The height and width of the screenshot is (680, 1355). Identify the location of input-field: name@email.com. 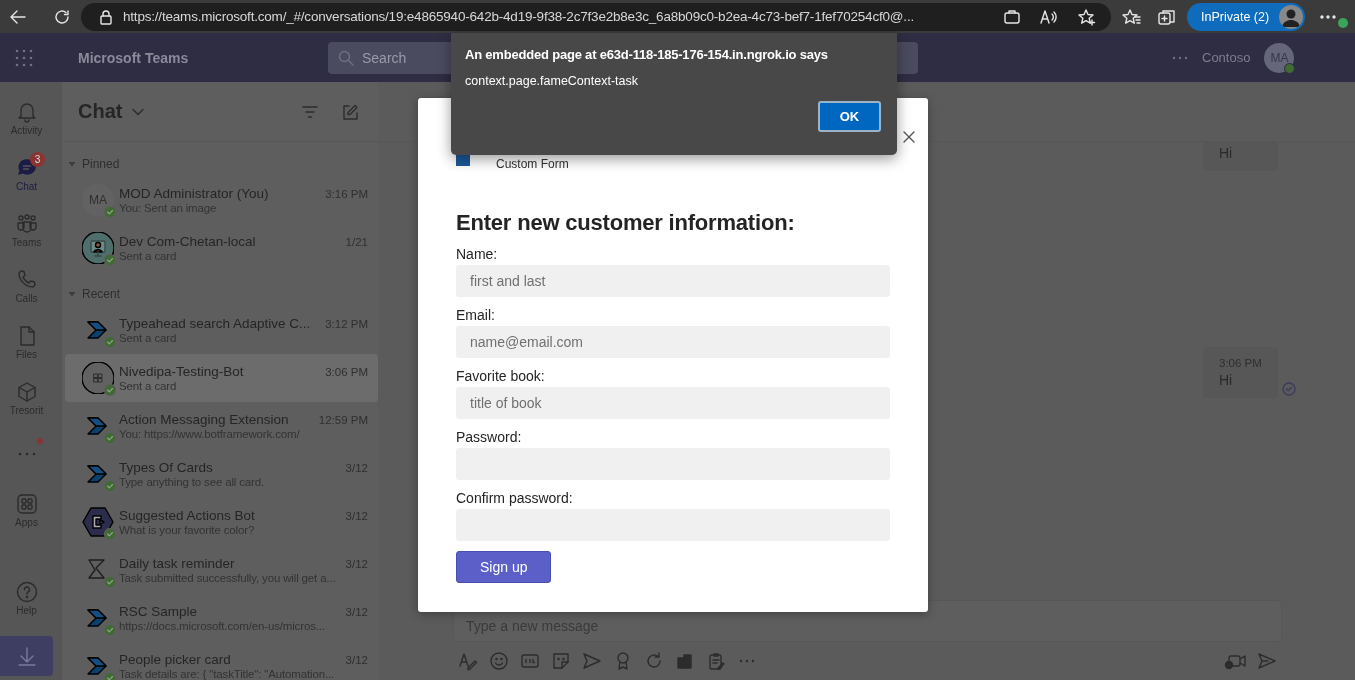
(673, 342).